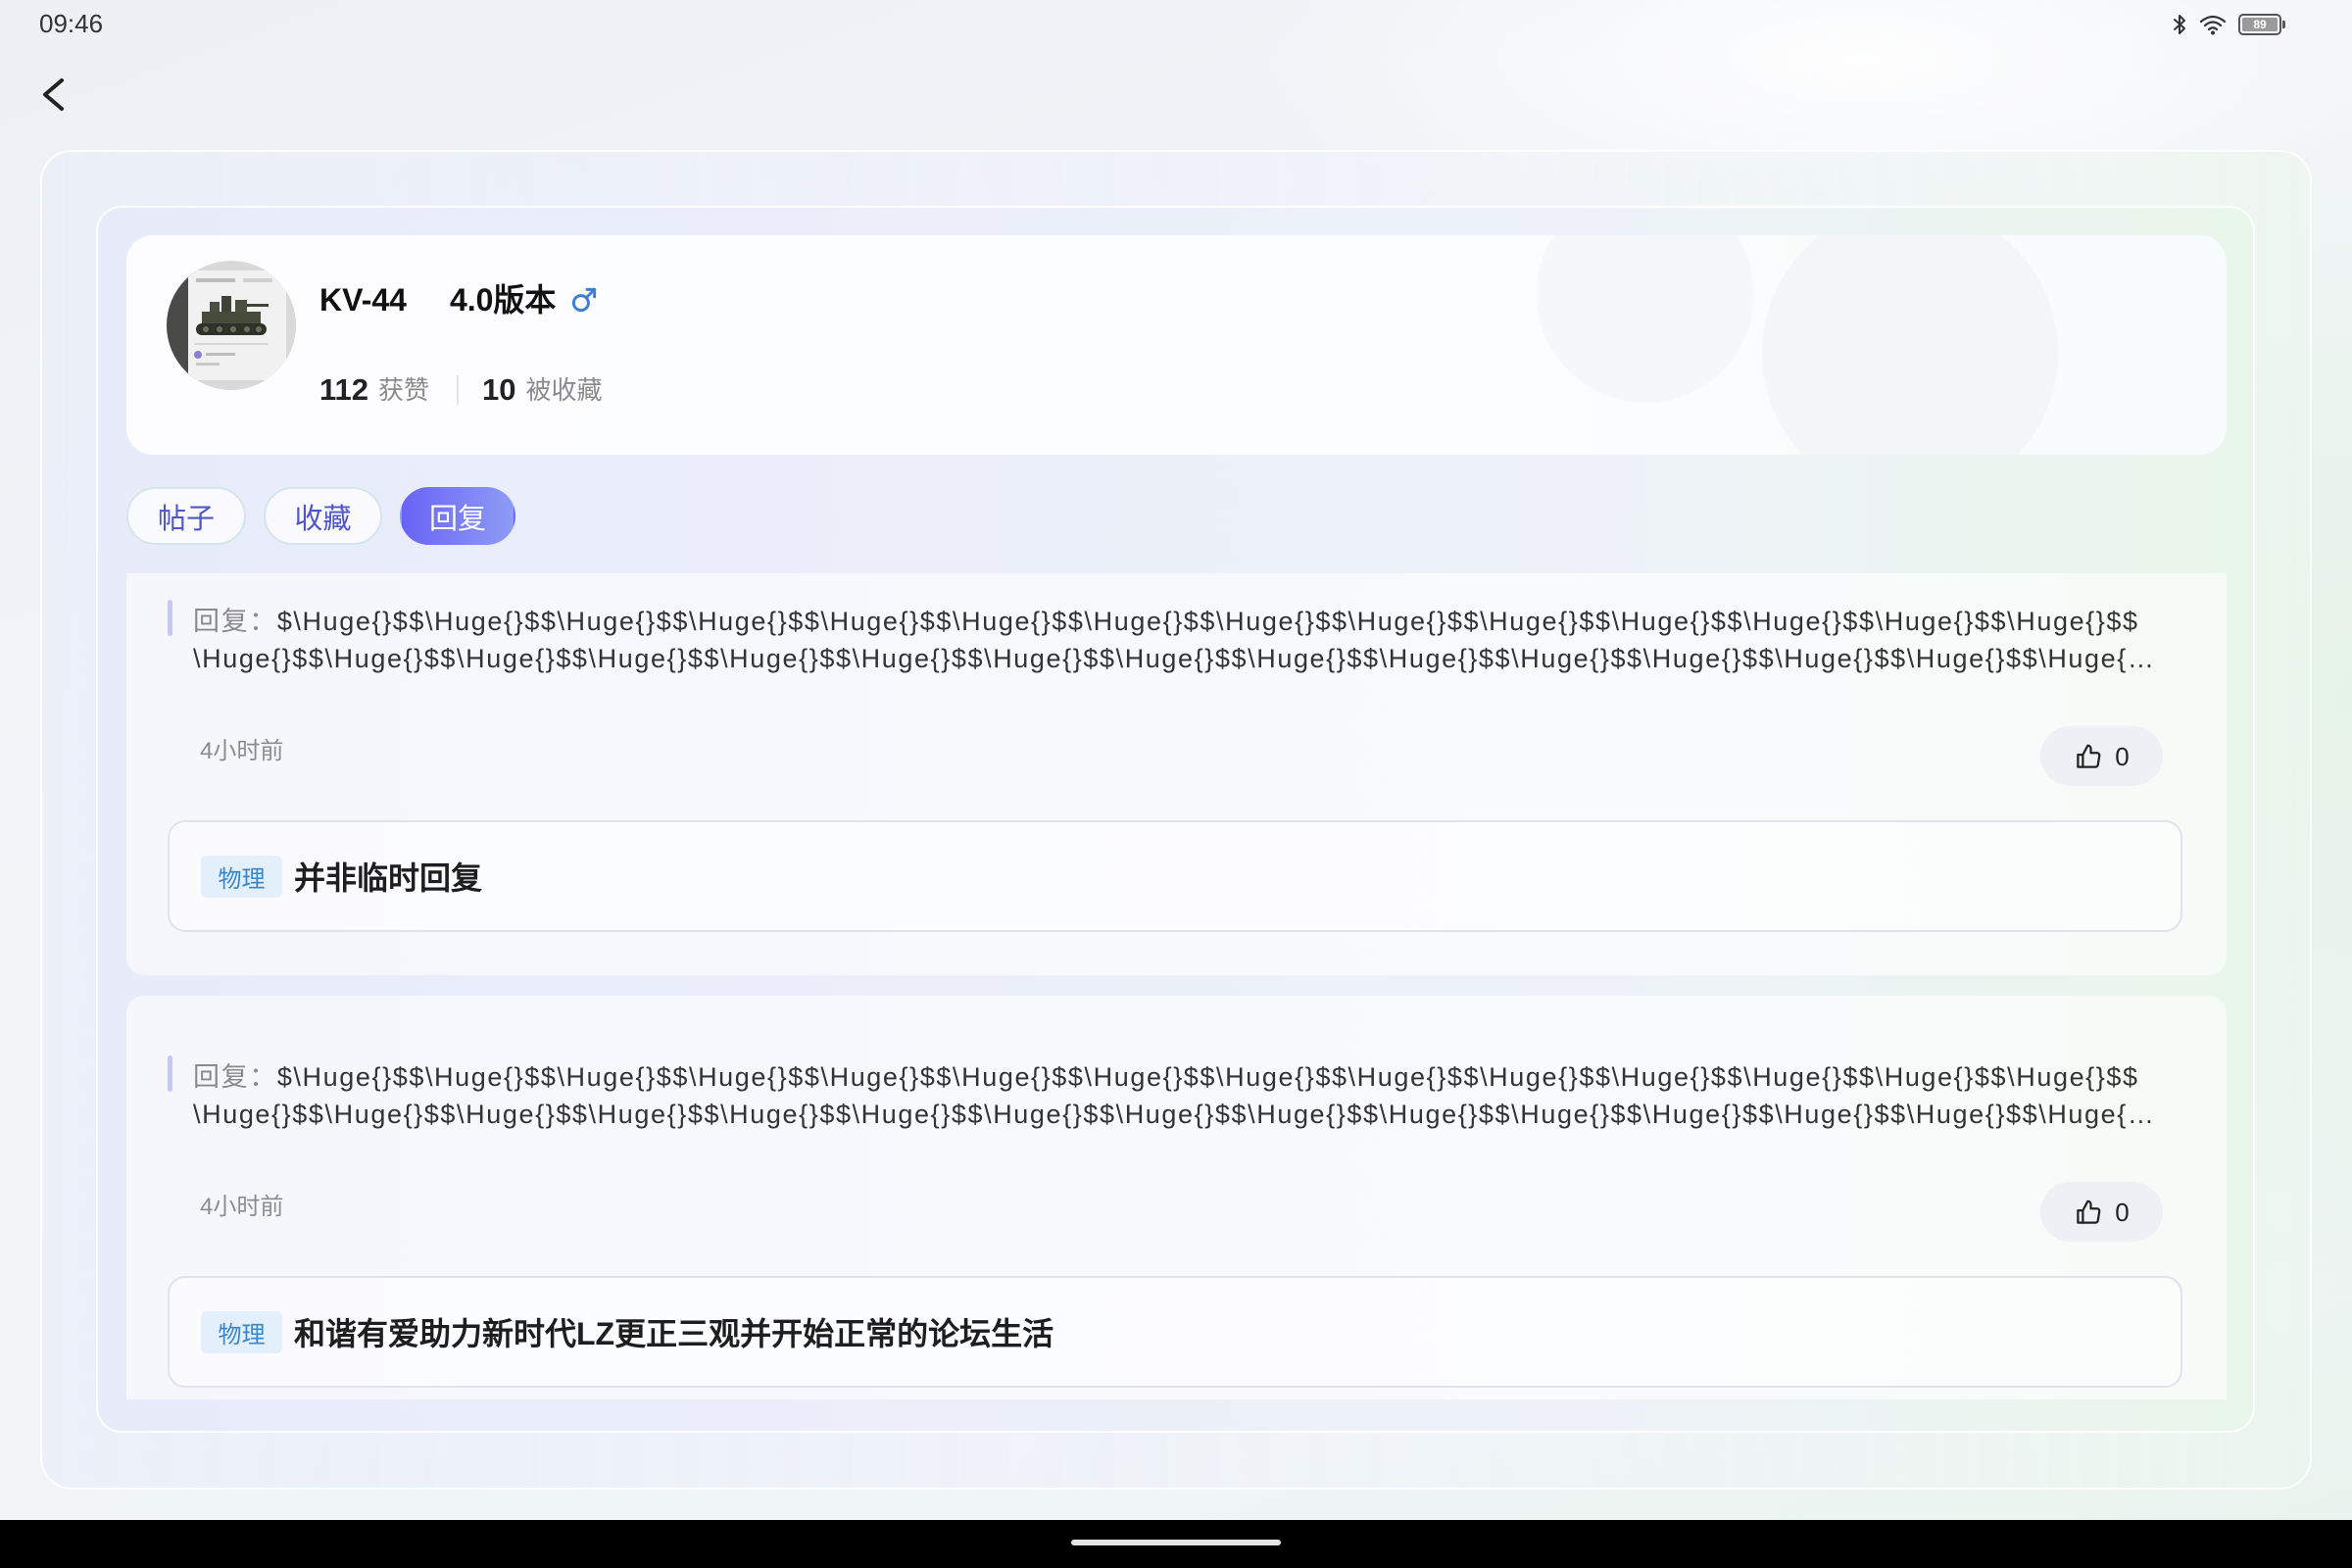  What do you see at coordinates (323, 516) in the screenshot?
I see `tab-favorites: 收藏` at bounding box center [323, 516].